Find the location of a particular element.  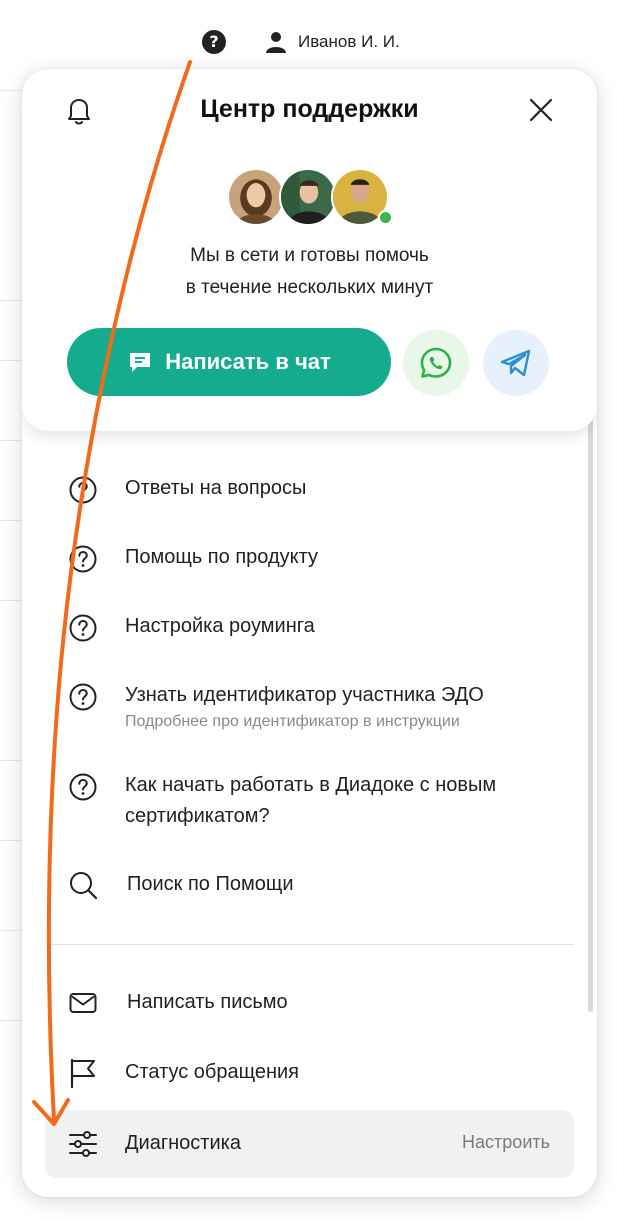

menu-item-label: Написать письмо is located at coordinates (207, 1002).